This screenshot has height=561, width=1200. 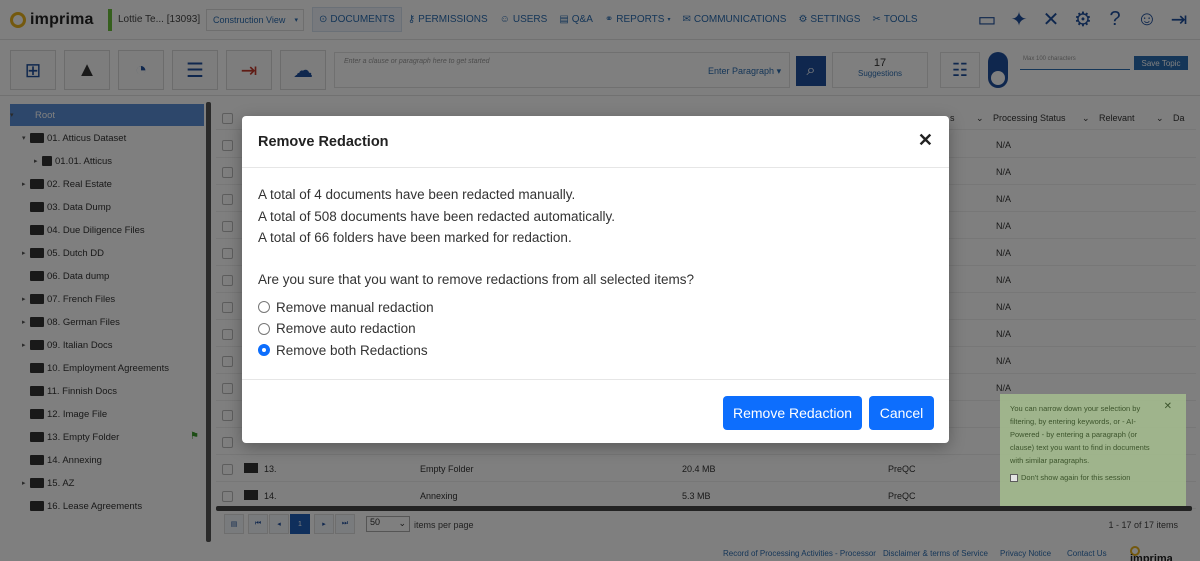 I want to click on option-remove-auto: Remove auto redaction, so click(x=593, y=329).